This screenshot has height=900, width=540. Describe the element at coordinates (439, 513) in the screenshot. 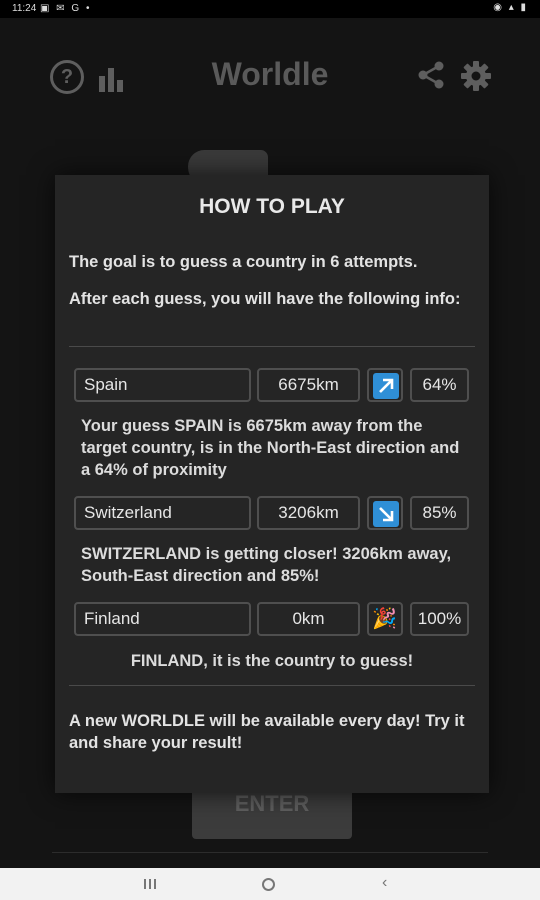

I see `example-percent-switzerland: 85%` at that location.